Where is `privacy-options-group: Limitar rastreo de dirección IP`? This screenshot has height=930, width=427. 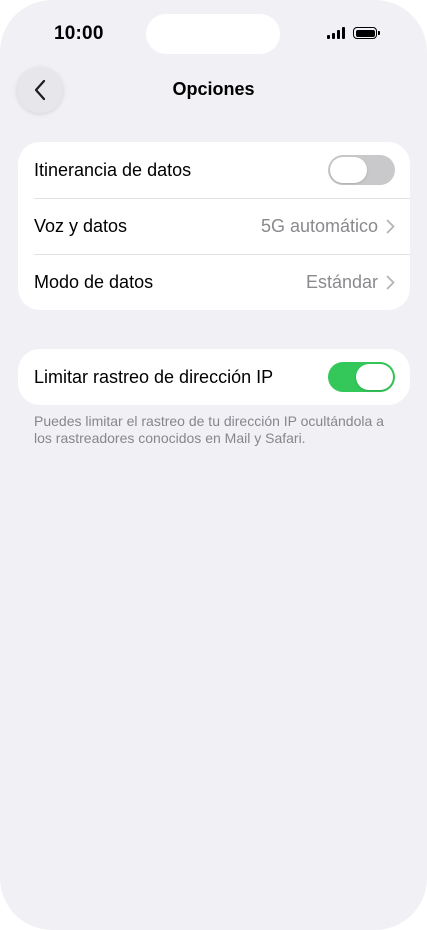 privacy-options-group: Limitar rastreo de dirección IP is located at coordinates (214, 377).